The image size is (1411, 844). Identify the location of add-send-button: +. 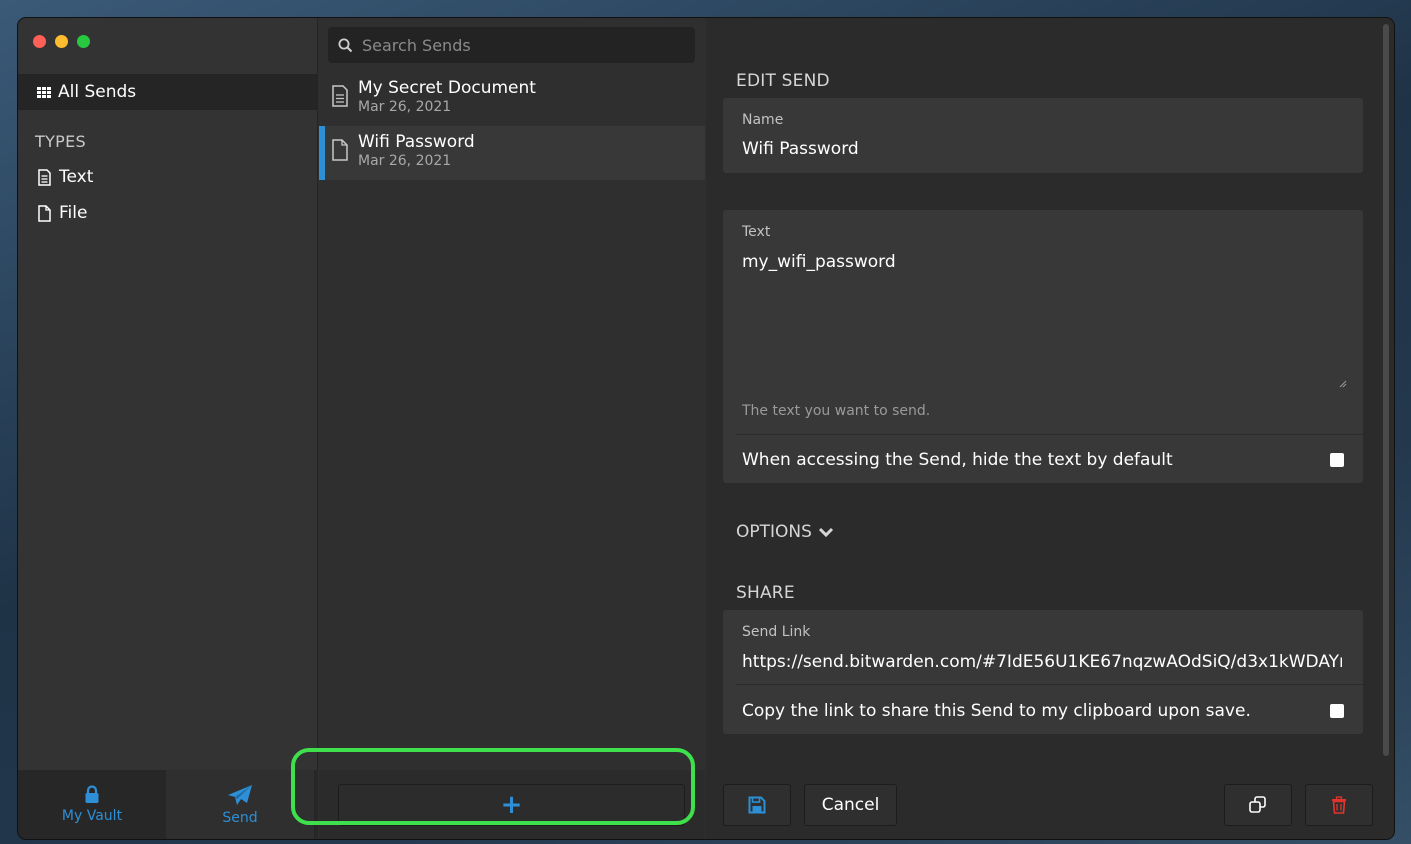
(511, 805).